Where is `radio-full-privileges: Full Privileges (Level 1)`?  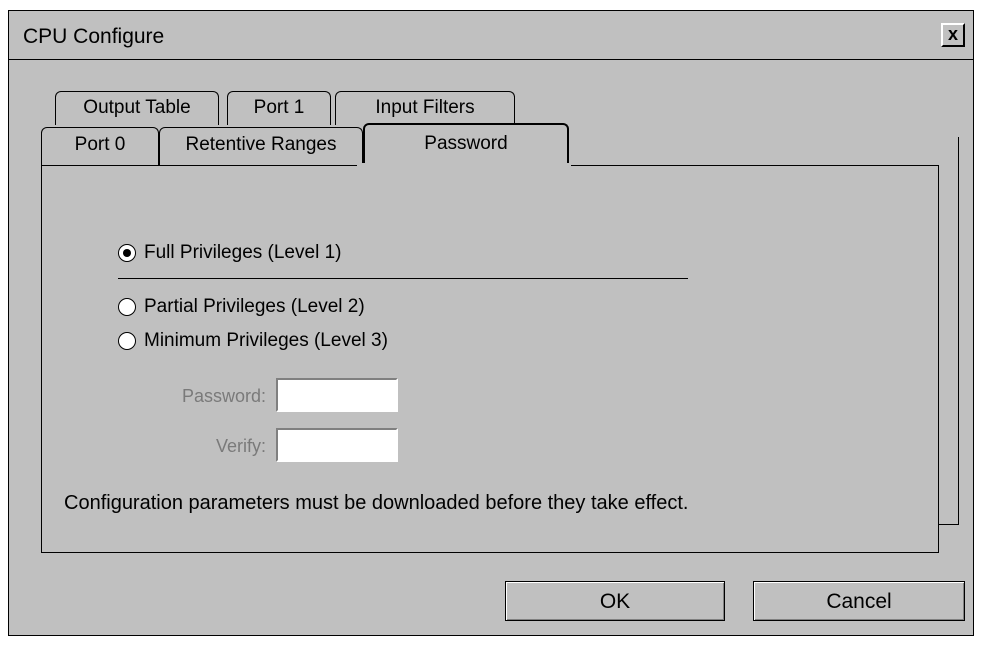
radio-full-privileges: Full Privileges (Level 1) is located at coordinates (229, 253).